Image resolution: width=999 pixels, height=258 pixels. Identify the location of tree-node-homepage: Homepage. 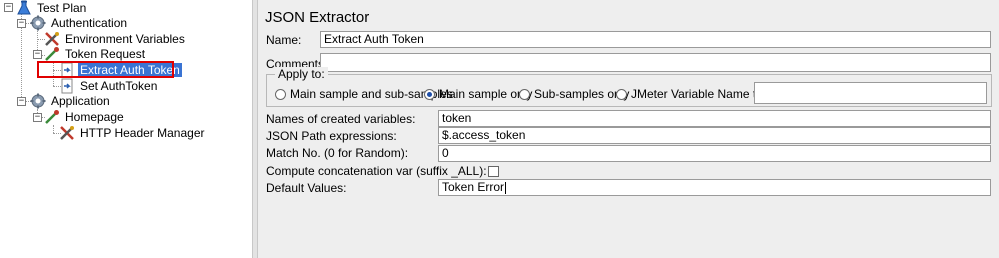
(85, 117).